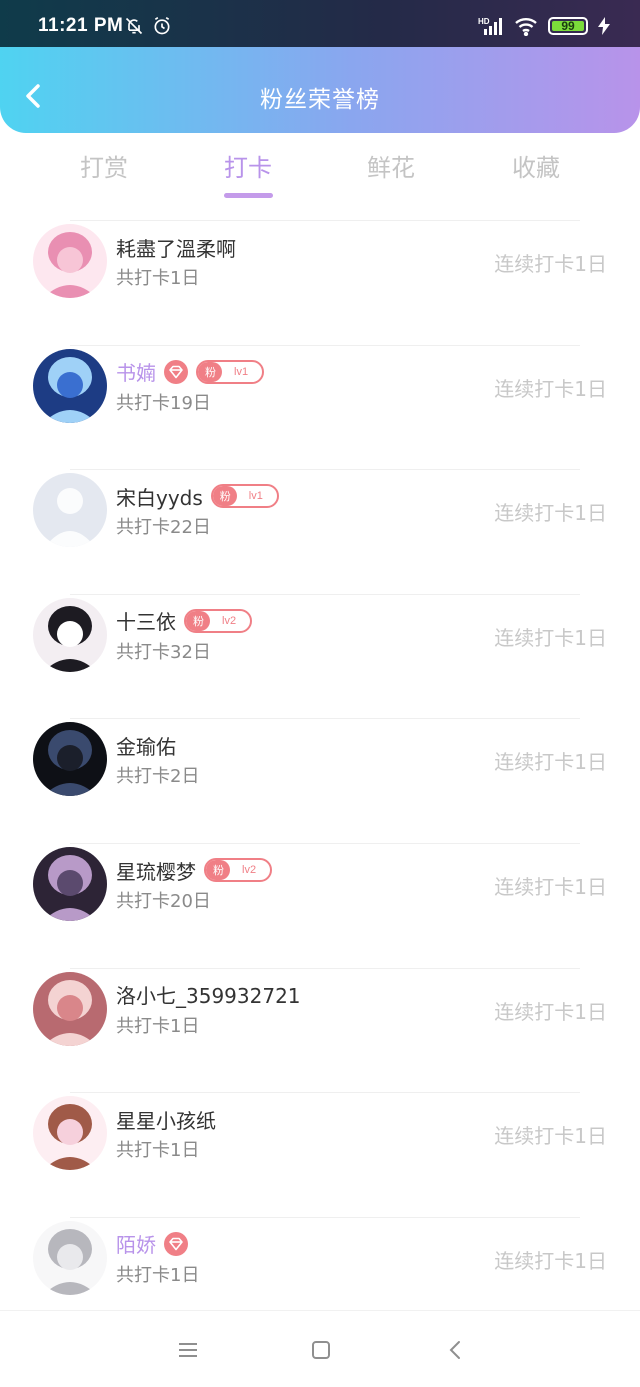  I want to click on bell-off-icon, so click(134, 26).